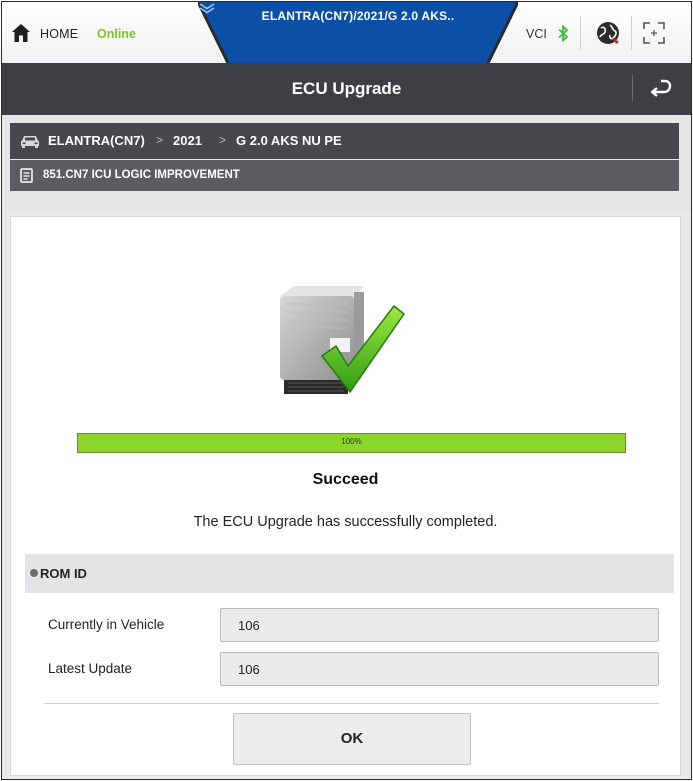 Image resolution: width=693 pixels, height=781 pixels. I want to click on upgrade-progress-bar: 100%, so click(351, 443).